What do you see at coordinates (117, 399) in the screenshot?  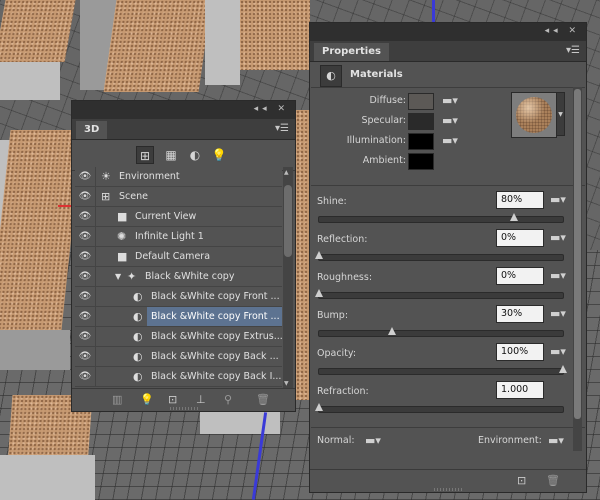 I see `render-icon: ▥` at bounding box center [117, 399].